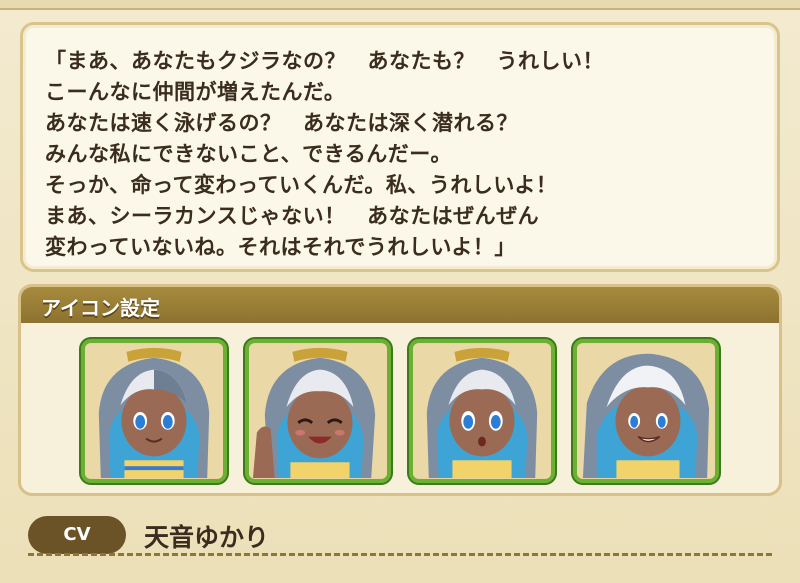 The width and height of the screenshot is (800, 583). What do you see at coordinates (280, 247) in the screenshot?
I see `dialog-line: 変わっていないね。それはそれでうれしいよ！」` at bounding box center [280, 247].